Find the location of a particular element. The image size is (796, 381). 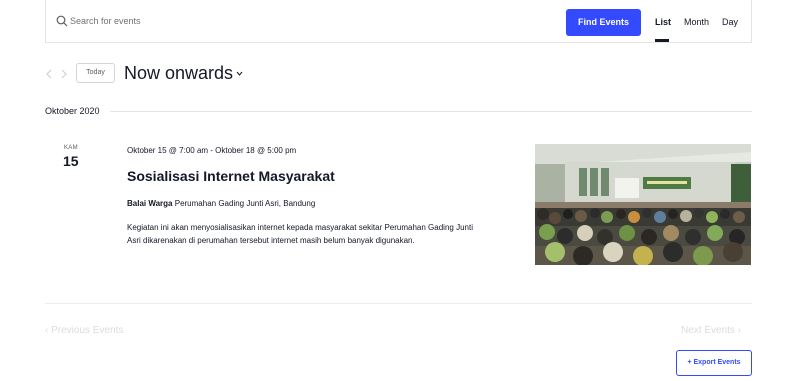

list-bottom-divider is located at coordinates (398, 303).